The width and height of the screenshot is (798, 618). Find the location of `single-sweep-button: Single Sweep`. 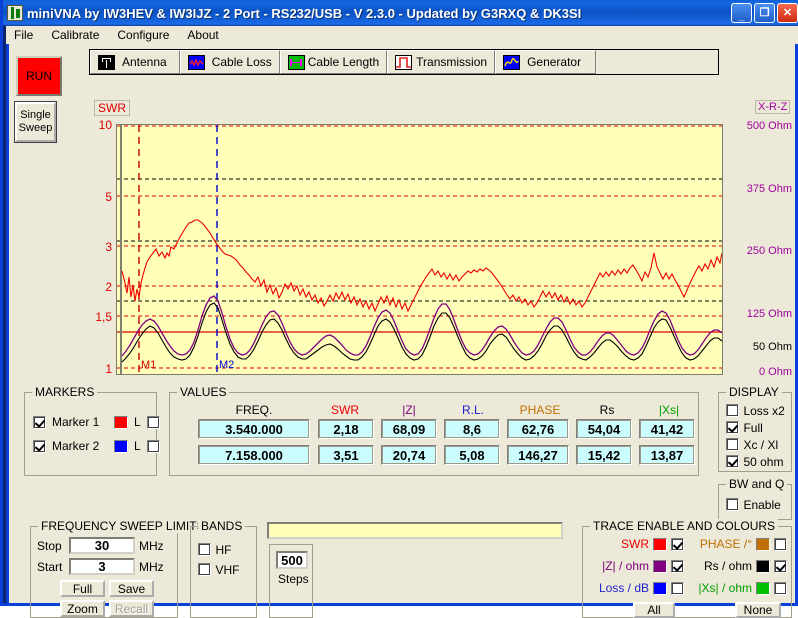

single-sweep-button: Single Sweep is located at coordinates (35, 122).